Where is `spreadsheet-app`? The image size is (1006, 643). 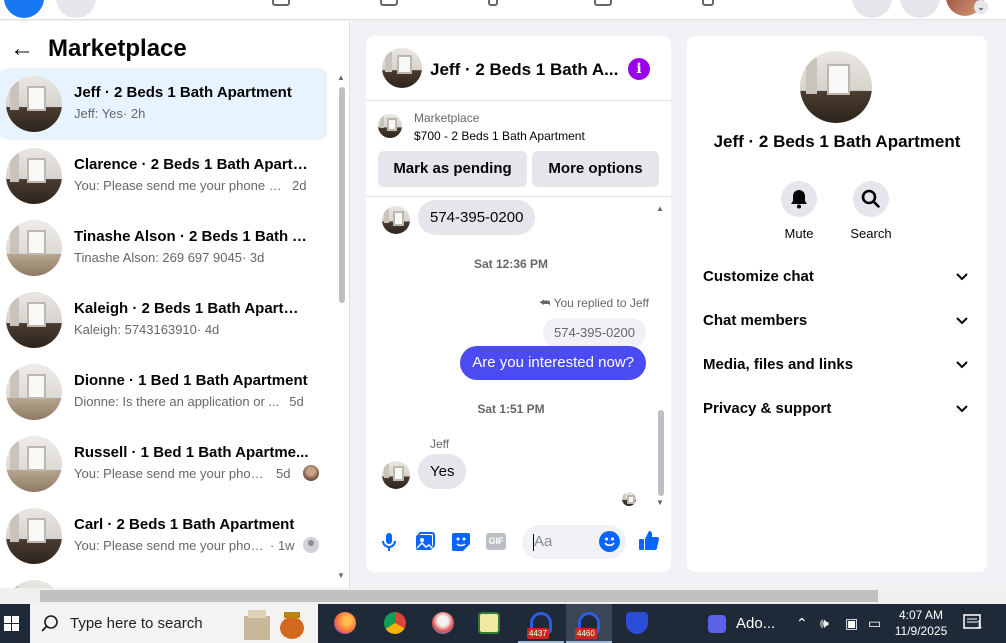 spreadsheet-app is located at coordinates (489, 623).